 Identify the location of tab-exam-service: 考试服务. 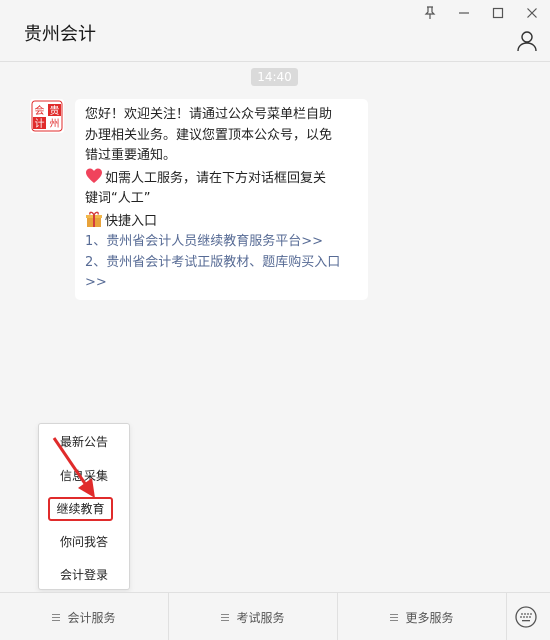
(253, 616).